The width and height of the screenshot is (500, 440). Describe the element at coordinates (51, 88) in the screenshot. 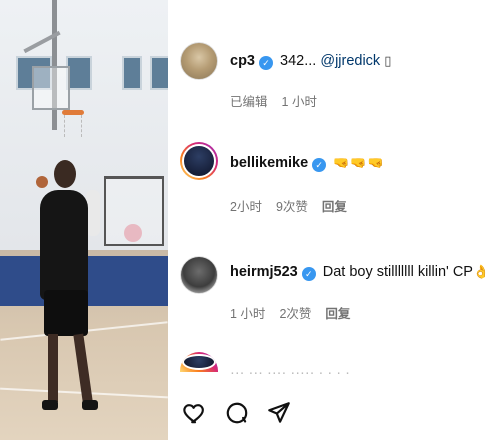

I see `backboard` at that location.